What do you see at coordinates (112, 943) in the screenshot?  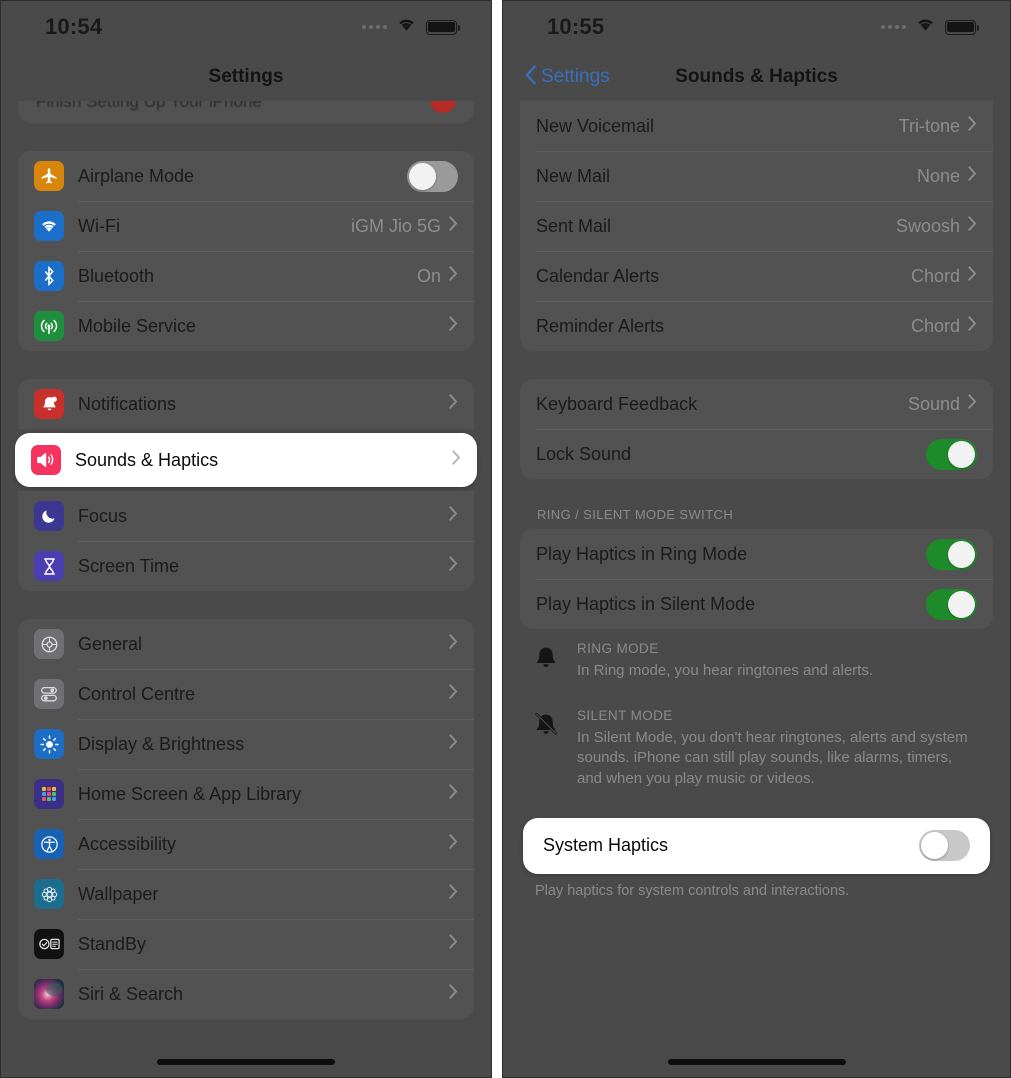 I see `sidebar-item-label: StandBy` at bounding box center [112, 943].